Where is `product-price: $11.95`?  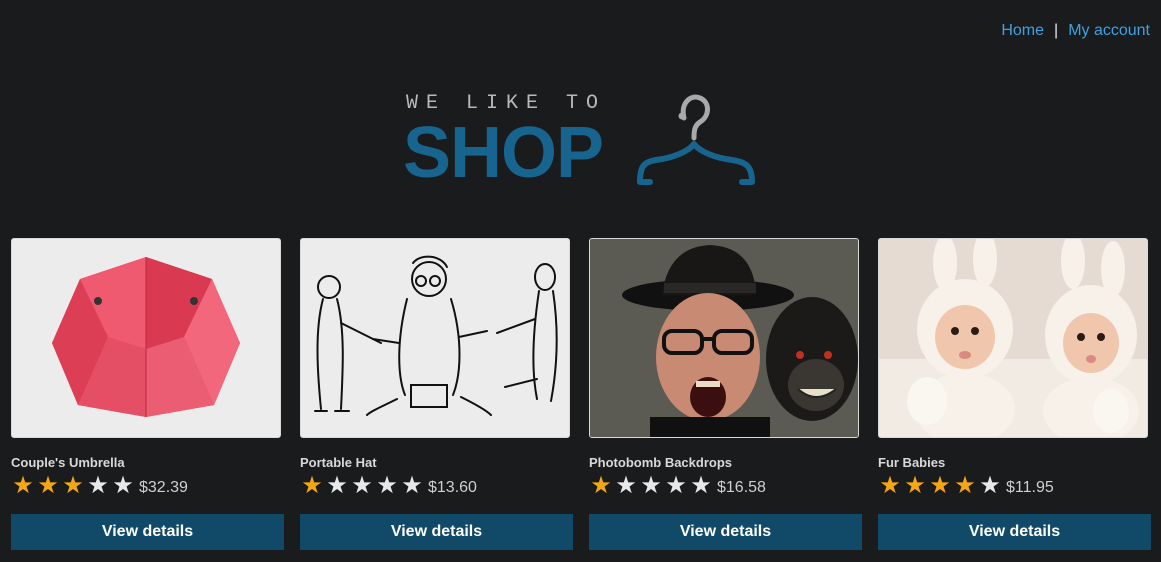
product-price: $11.95 is located at coordinates (1030, 487).